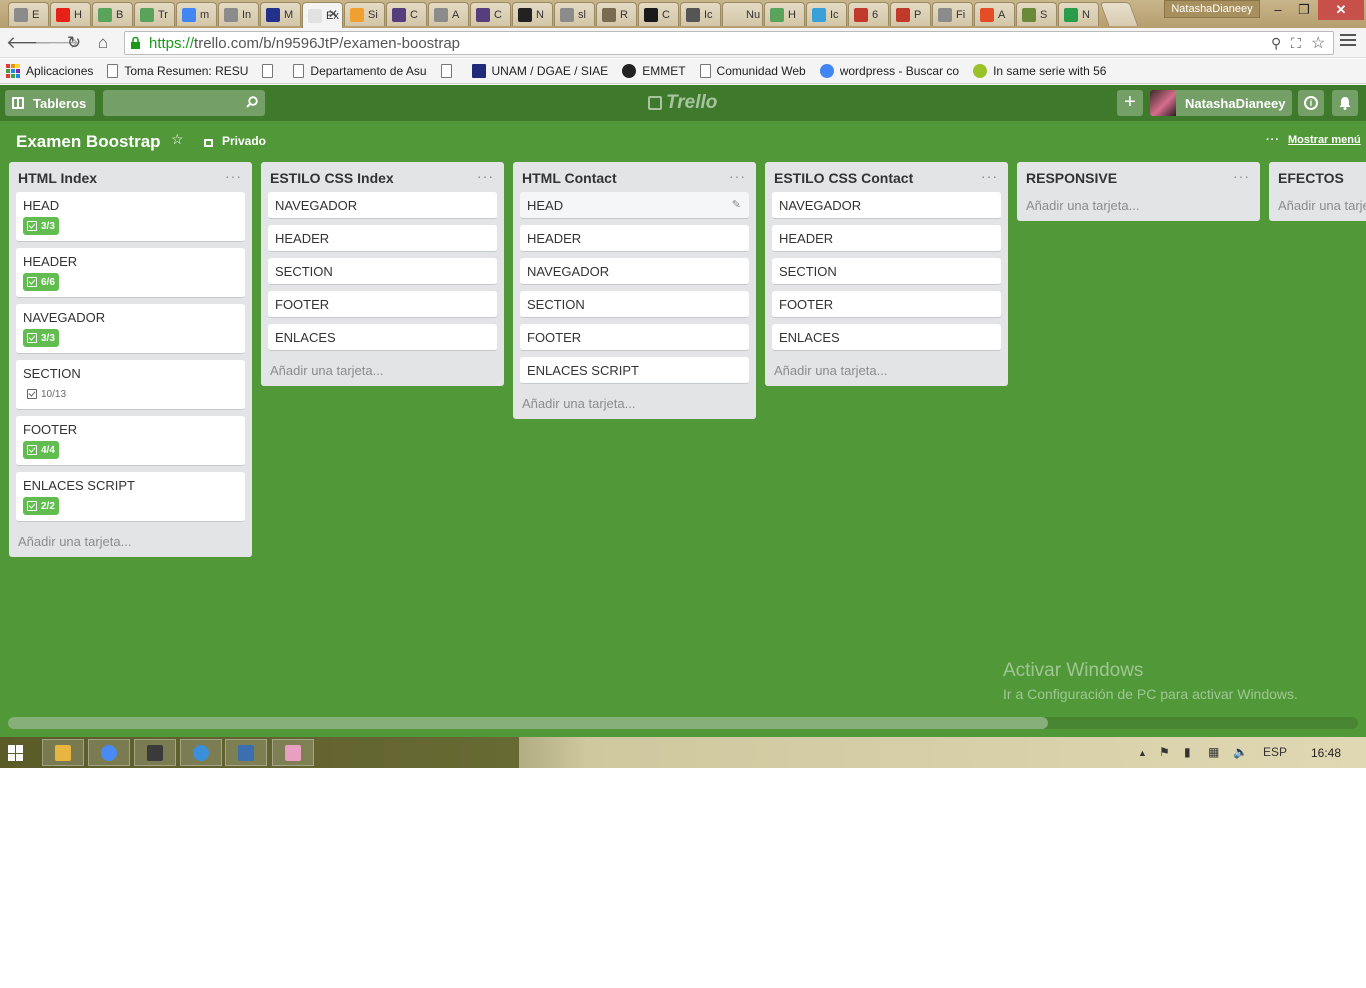  I want to click on card: HEAD 3/3, so click(130, 217).